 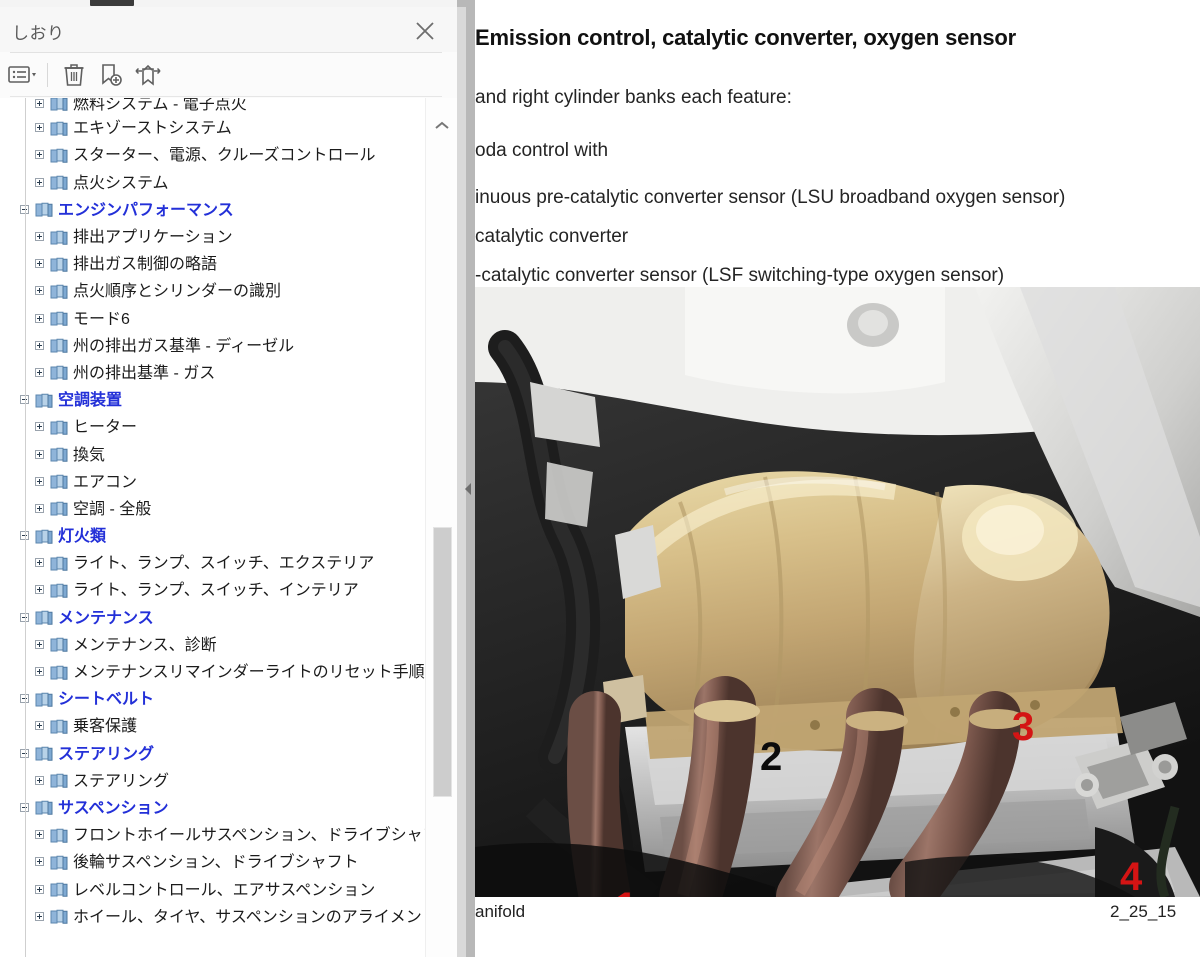 I want to click on tree-guide-line, so click(x=25, y=527).